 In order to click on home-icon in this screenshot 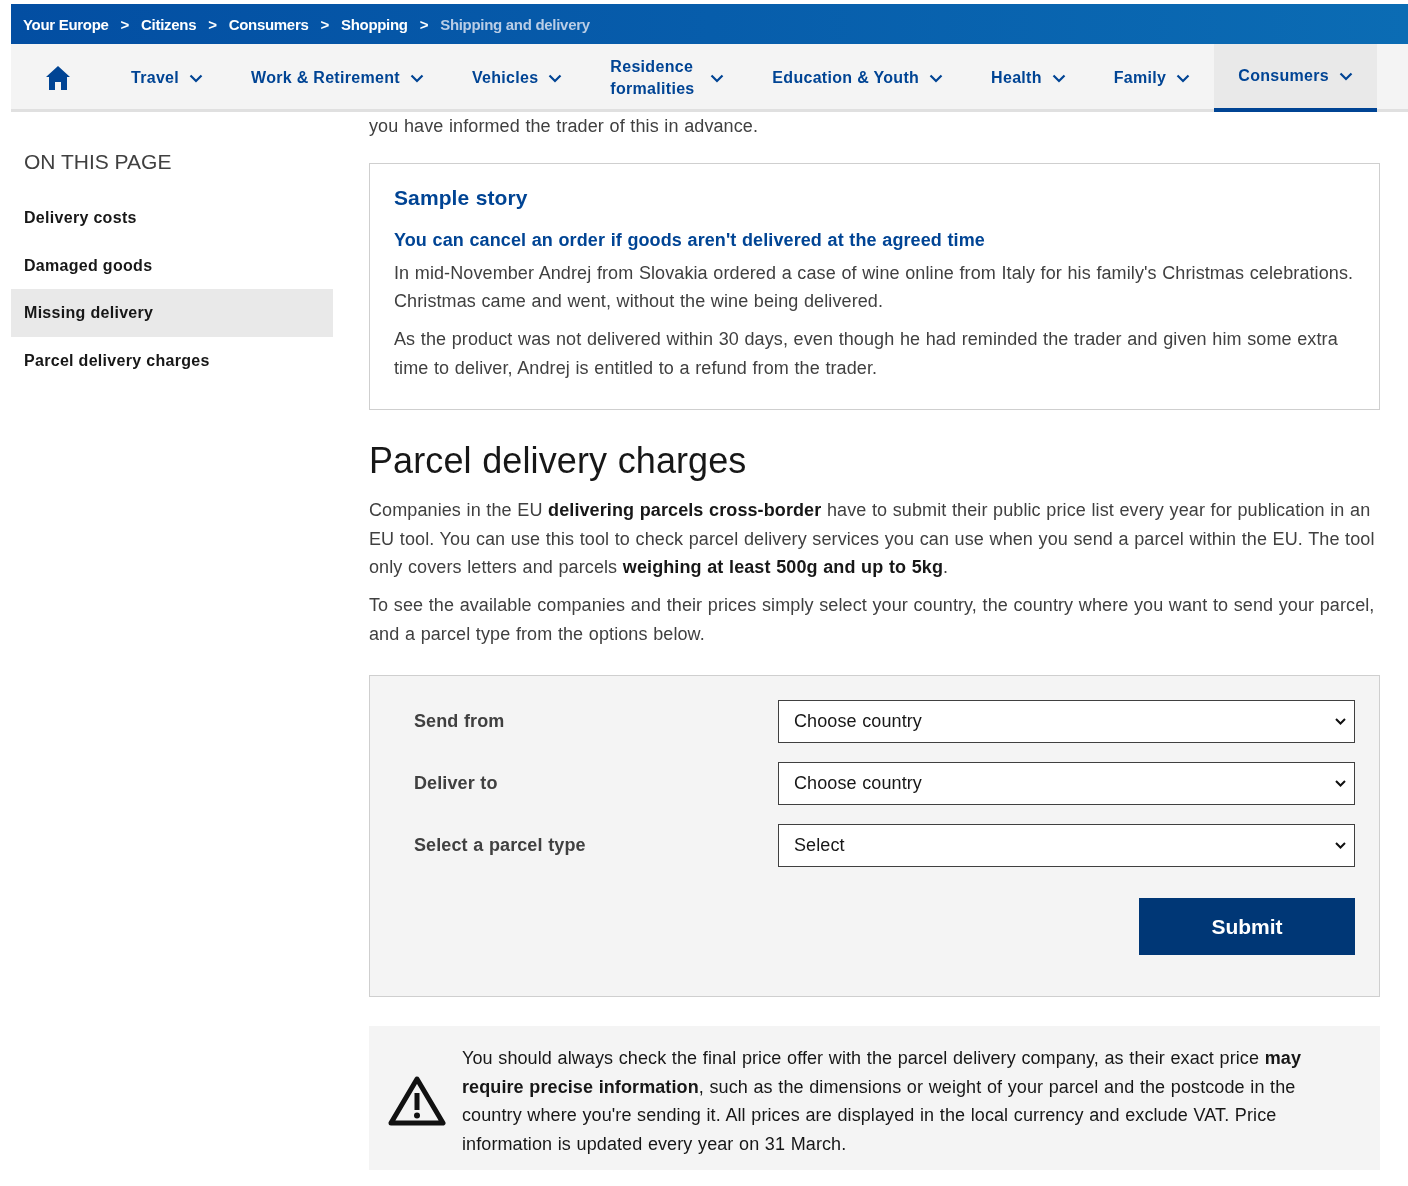, I will do `click(58, 78)`.